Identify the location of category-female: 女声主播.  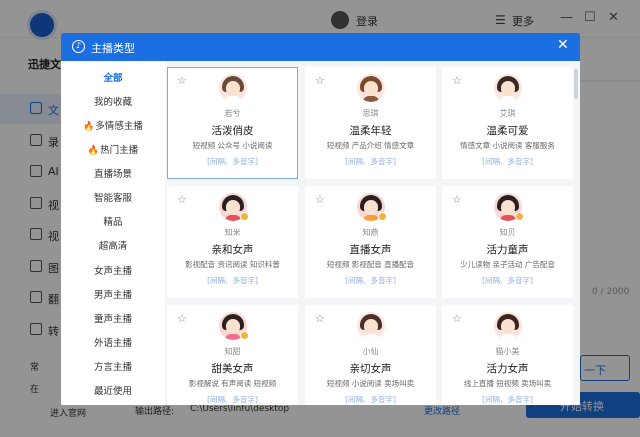
(113, 272).